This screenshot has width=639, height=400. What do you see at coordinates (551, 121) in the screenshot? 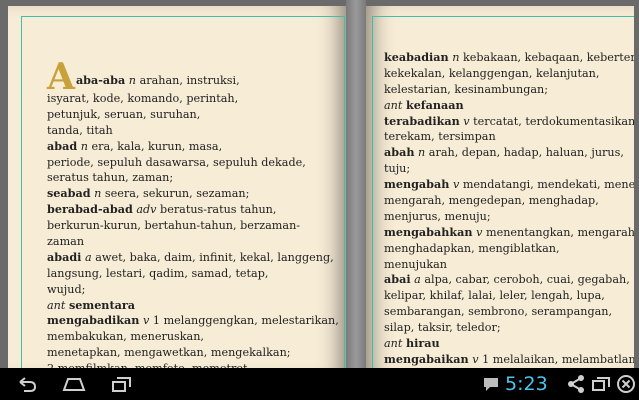
I see `definition-text: tercatat, terdokumentasikan,` at bounding box center [551, 121].